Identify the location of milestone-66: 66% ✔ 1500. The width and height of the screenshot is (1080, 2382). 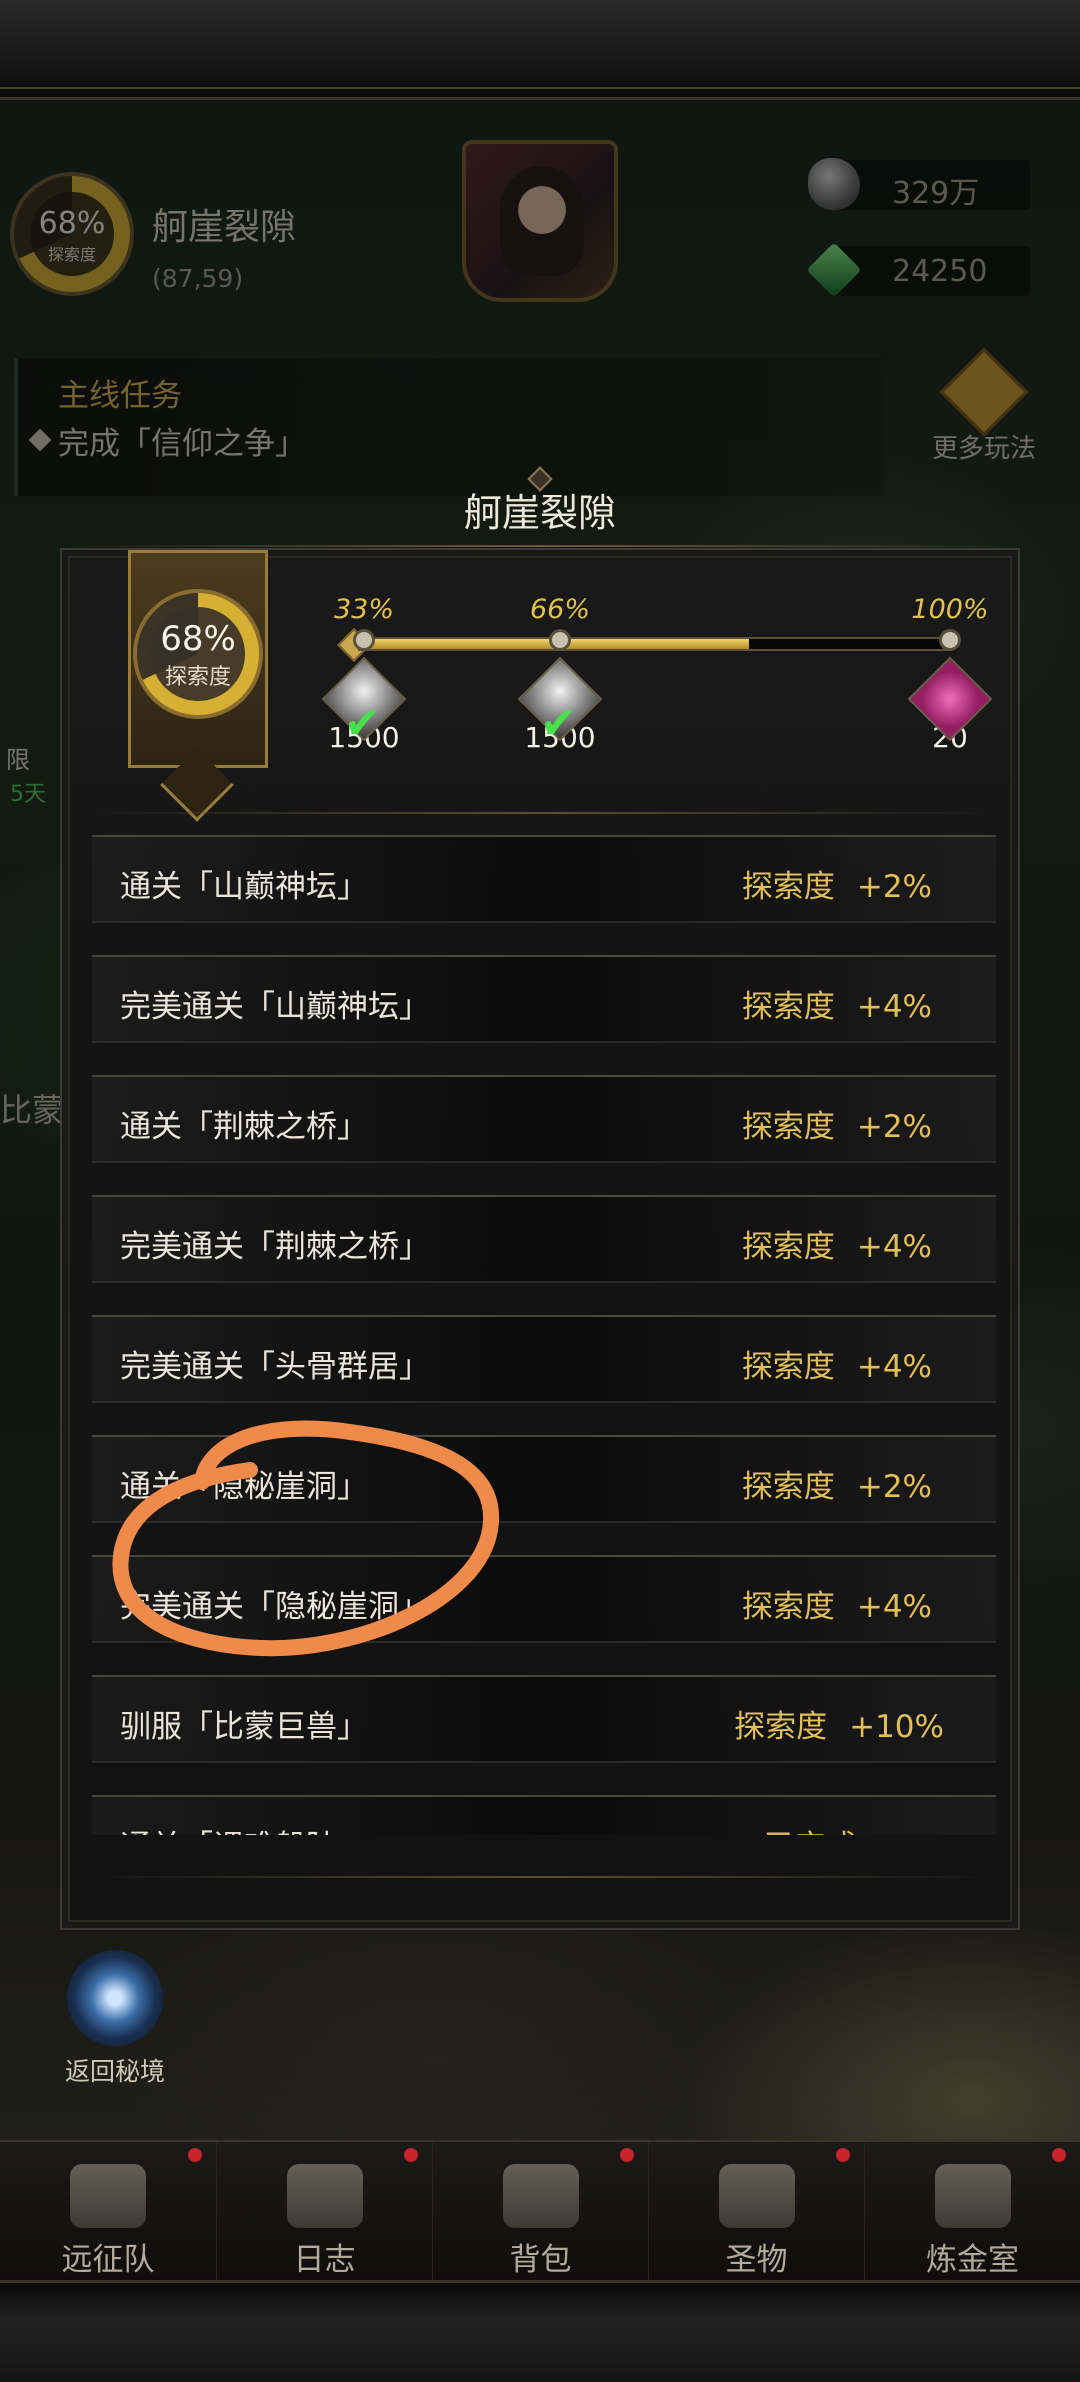
(560, 674).